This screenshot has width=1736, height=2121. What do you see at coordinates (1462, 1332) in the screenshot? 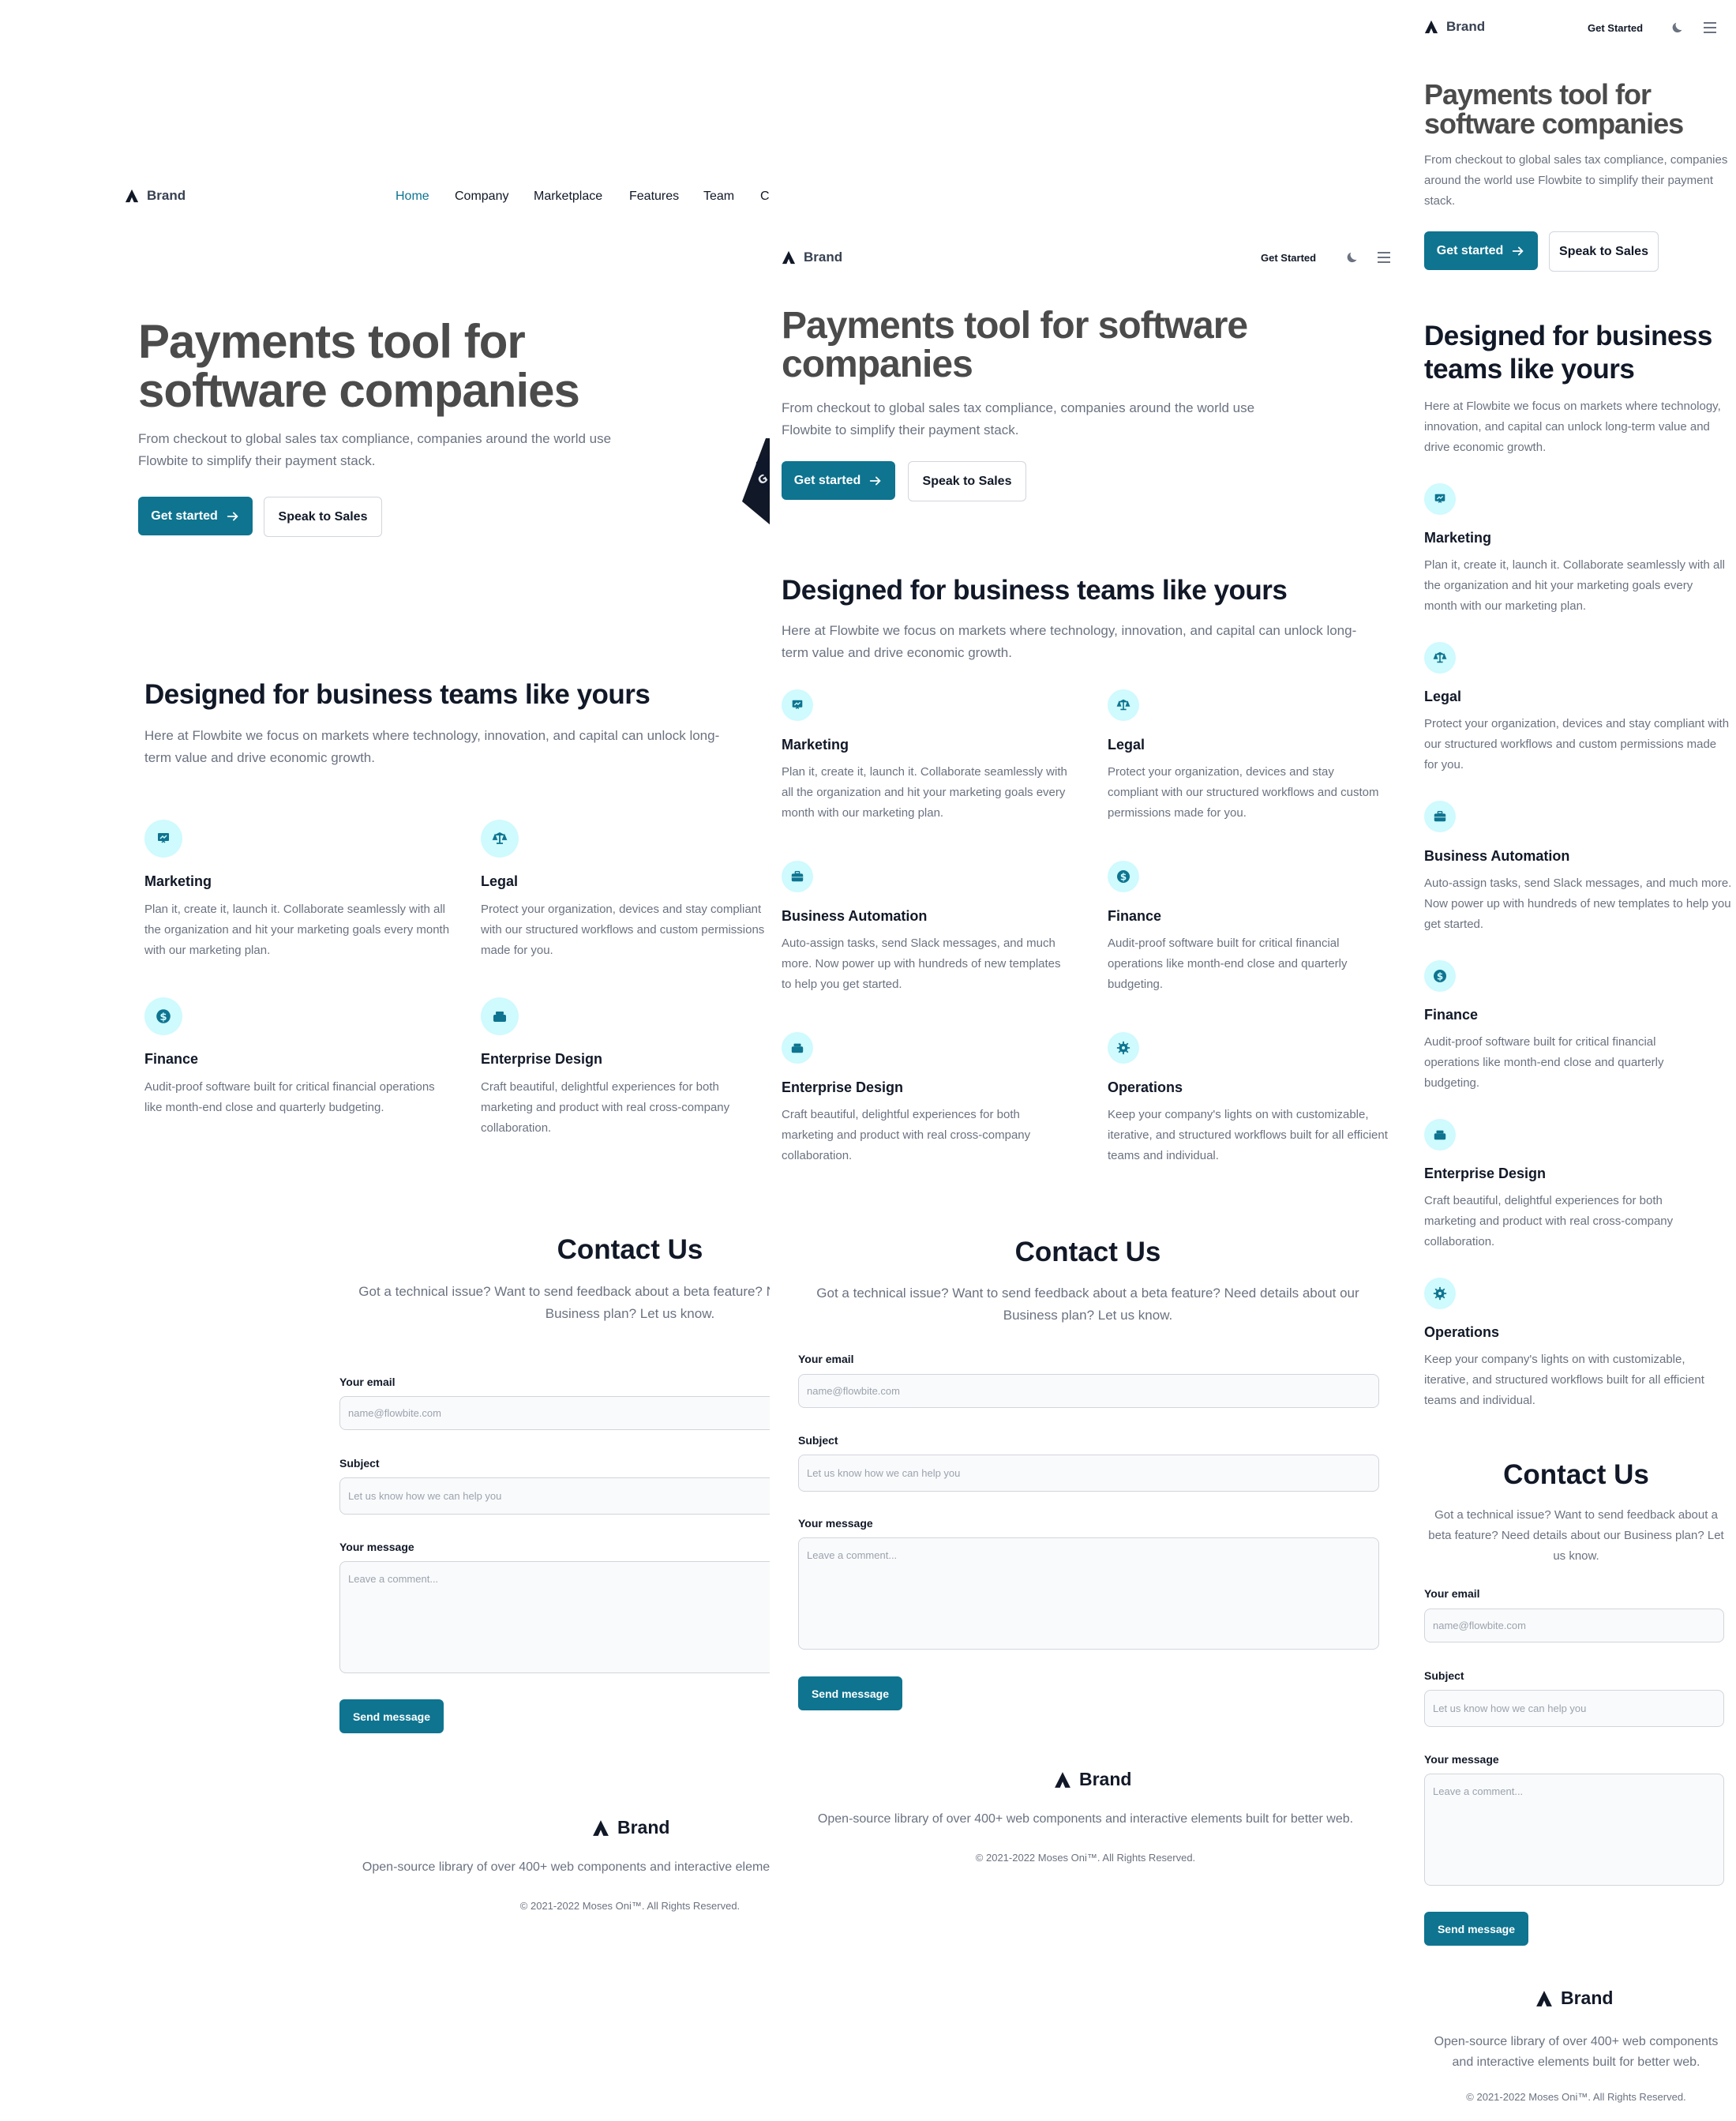
I see `mobile-operations-title: Operations` at bounding box center [1462, 1332].